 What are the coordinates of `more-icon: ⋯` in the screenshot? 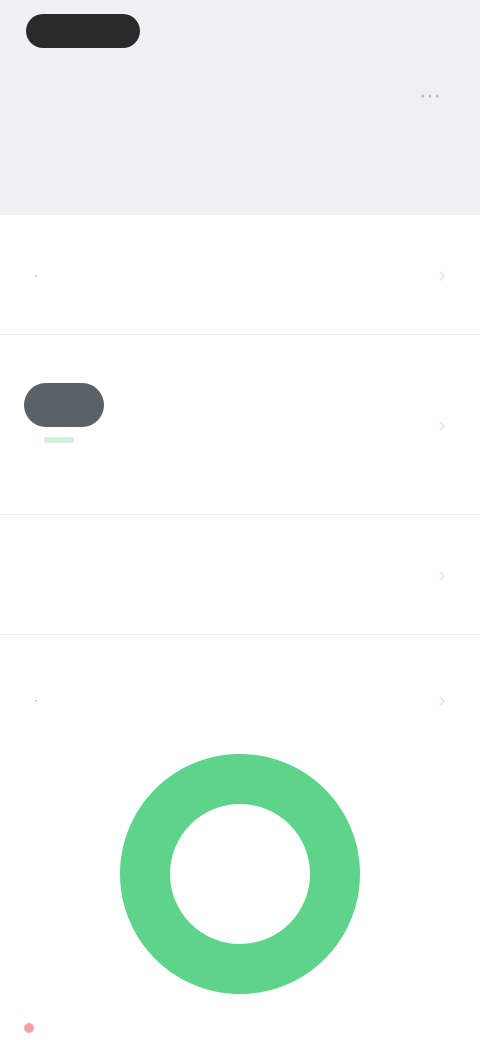 It's located at (430, 96).